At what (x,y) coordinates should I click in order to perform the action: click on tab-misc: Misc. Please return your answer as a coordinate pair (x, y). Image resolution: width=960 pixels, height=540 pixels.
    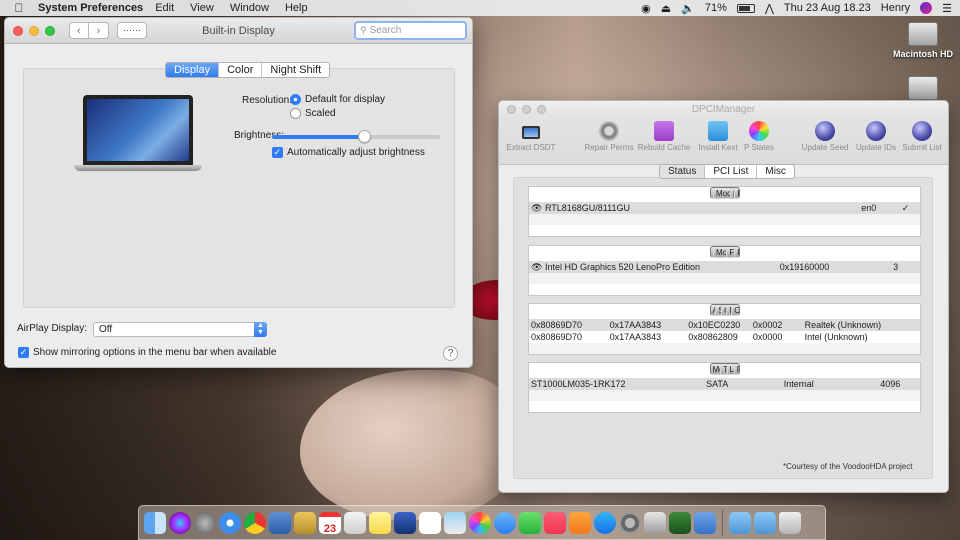
    Looking at the image, I should click on (775, 171).